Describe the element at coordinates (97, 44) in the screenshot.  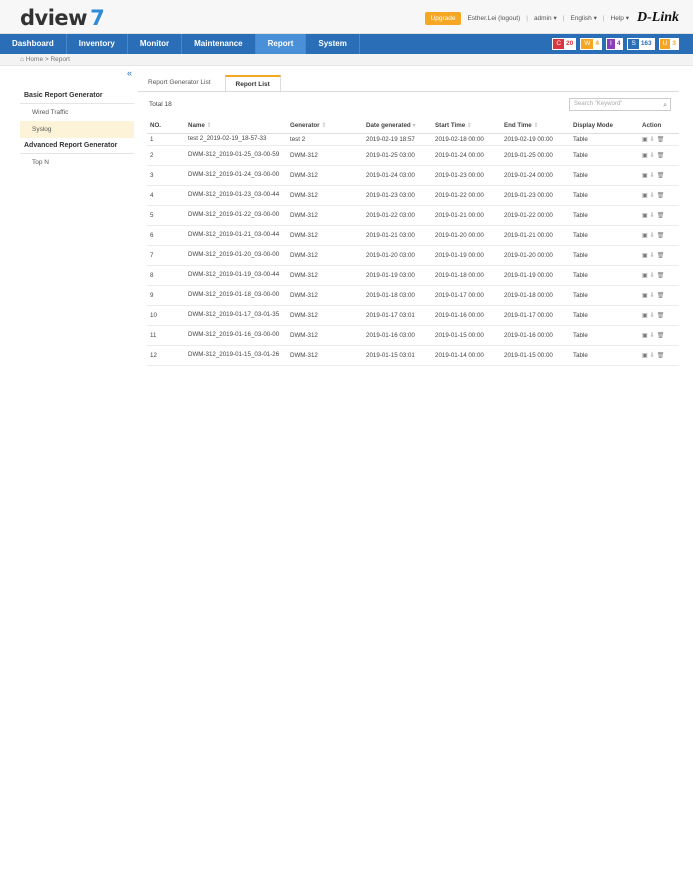
I see `nav-inventory: Inventory` at that location.